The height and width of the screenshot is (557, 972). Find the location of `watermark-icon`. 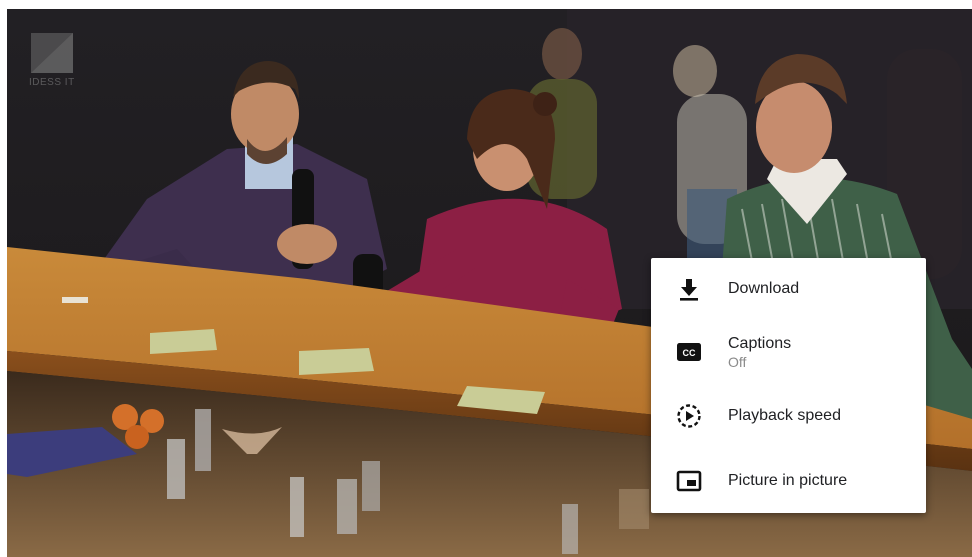

watermark-icon is located at coordinates (52, 53).